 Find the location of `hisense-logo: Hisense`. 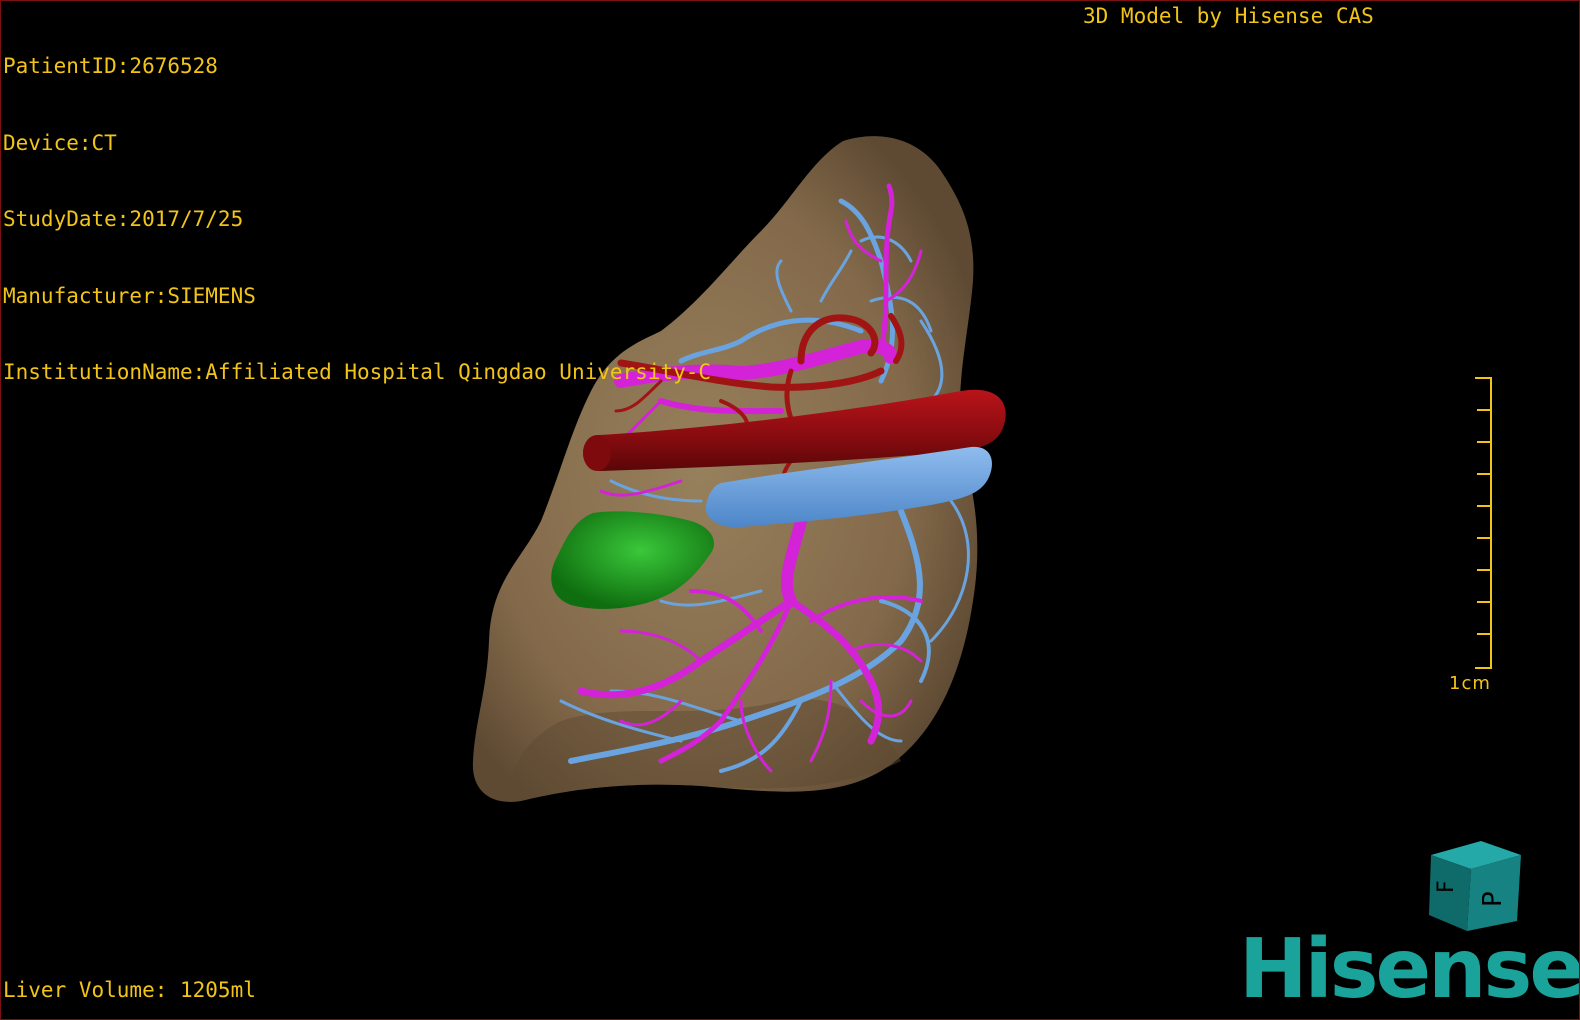

hisense-logo: Hisense is located at coordinates (1409, 969).